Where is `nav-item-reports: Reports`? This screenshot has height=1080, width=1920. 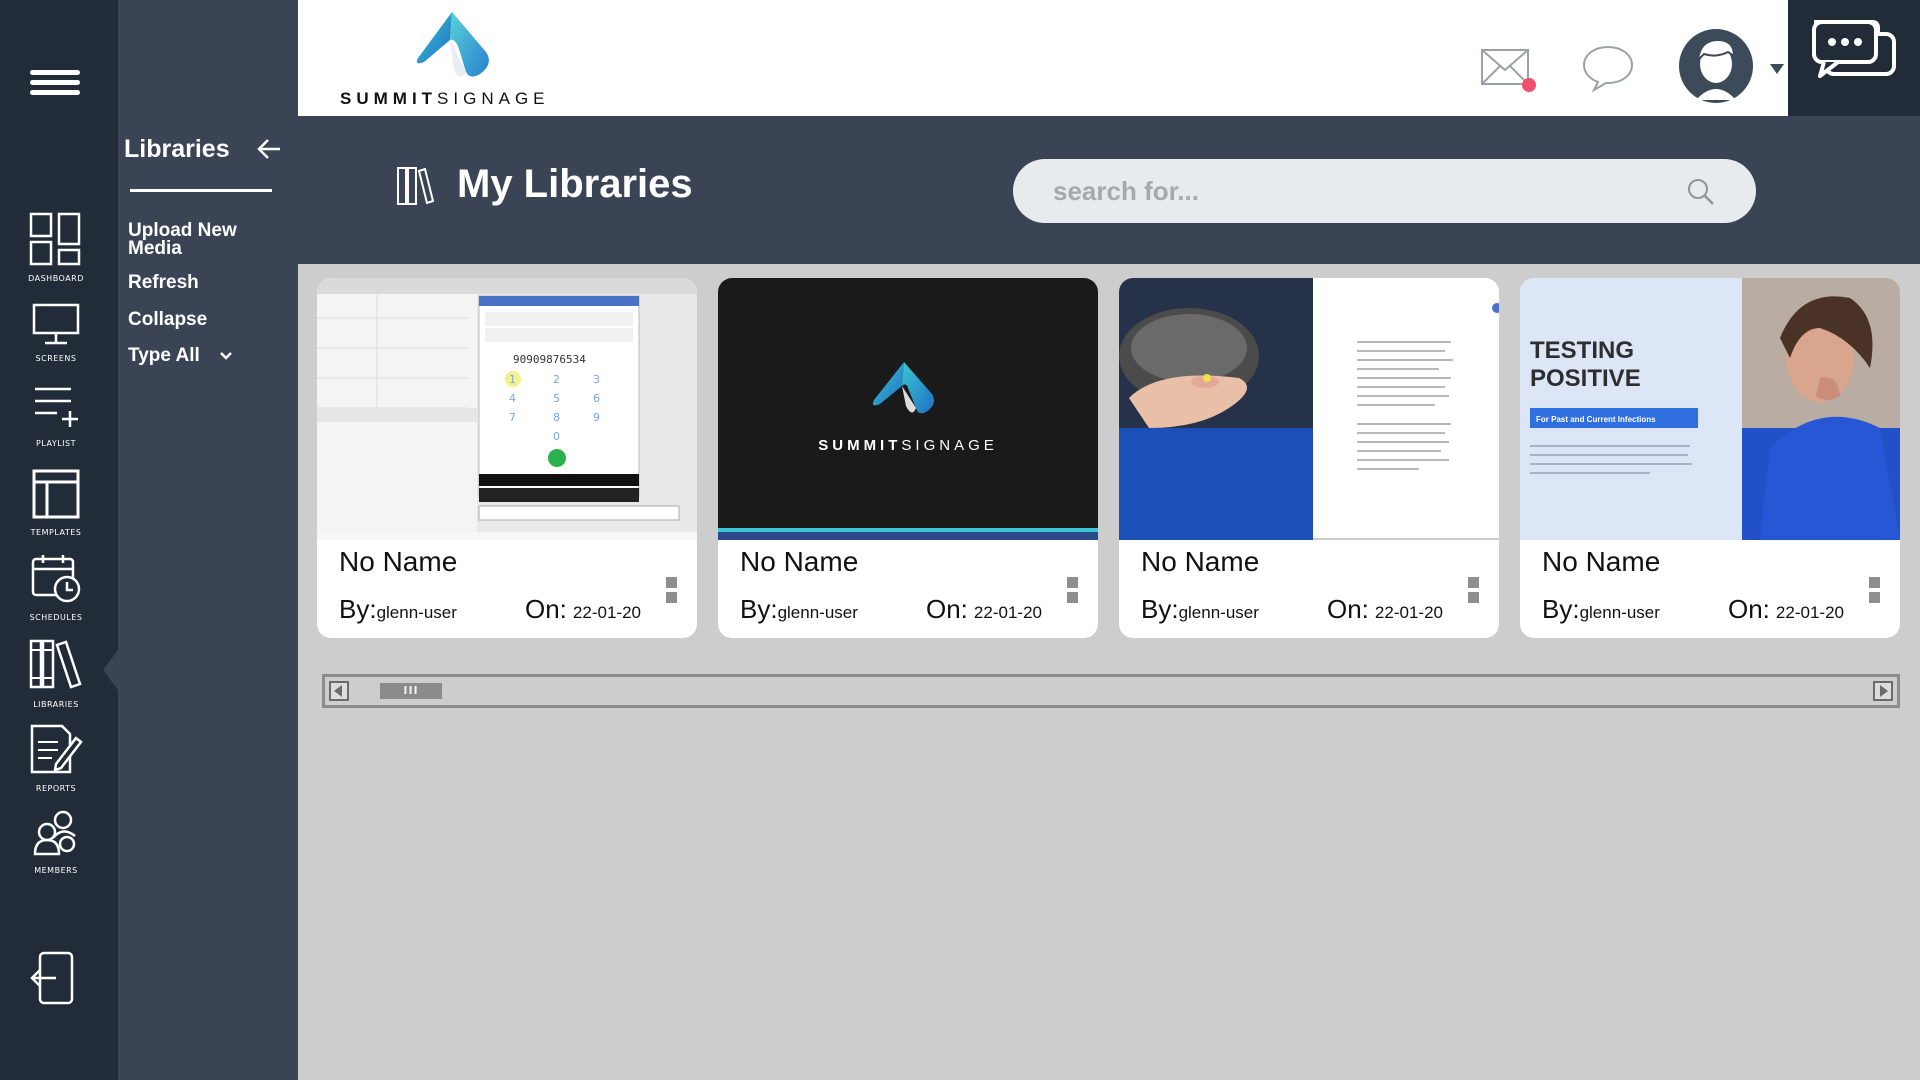
nav-item-reports: Reports is located at coordinates (56, 758).